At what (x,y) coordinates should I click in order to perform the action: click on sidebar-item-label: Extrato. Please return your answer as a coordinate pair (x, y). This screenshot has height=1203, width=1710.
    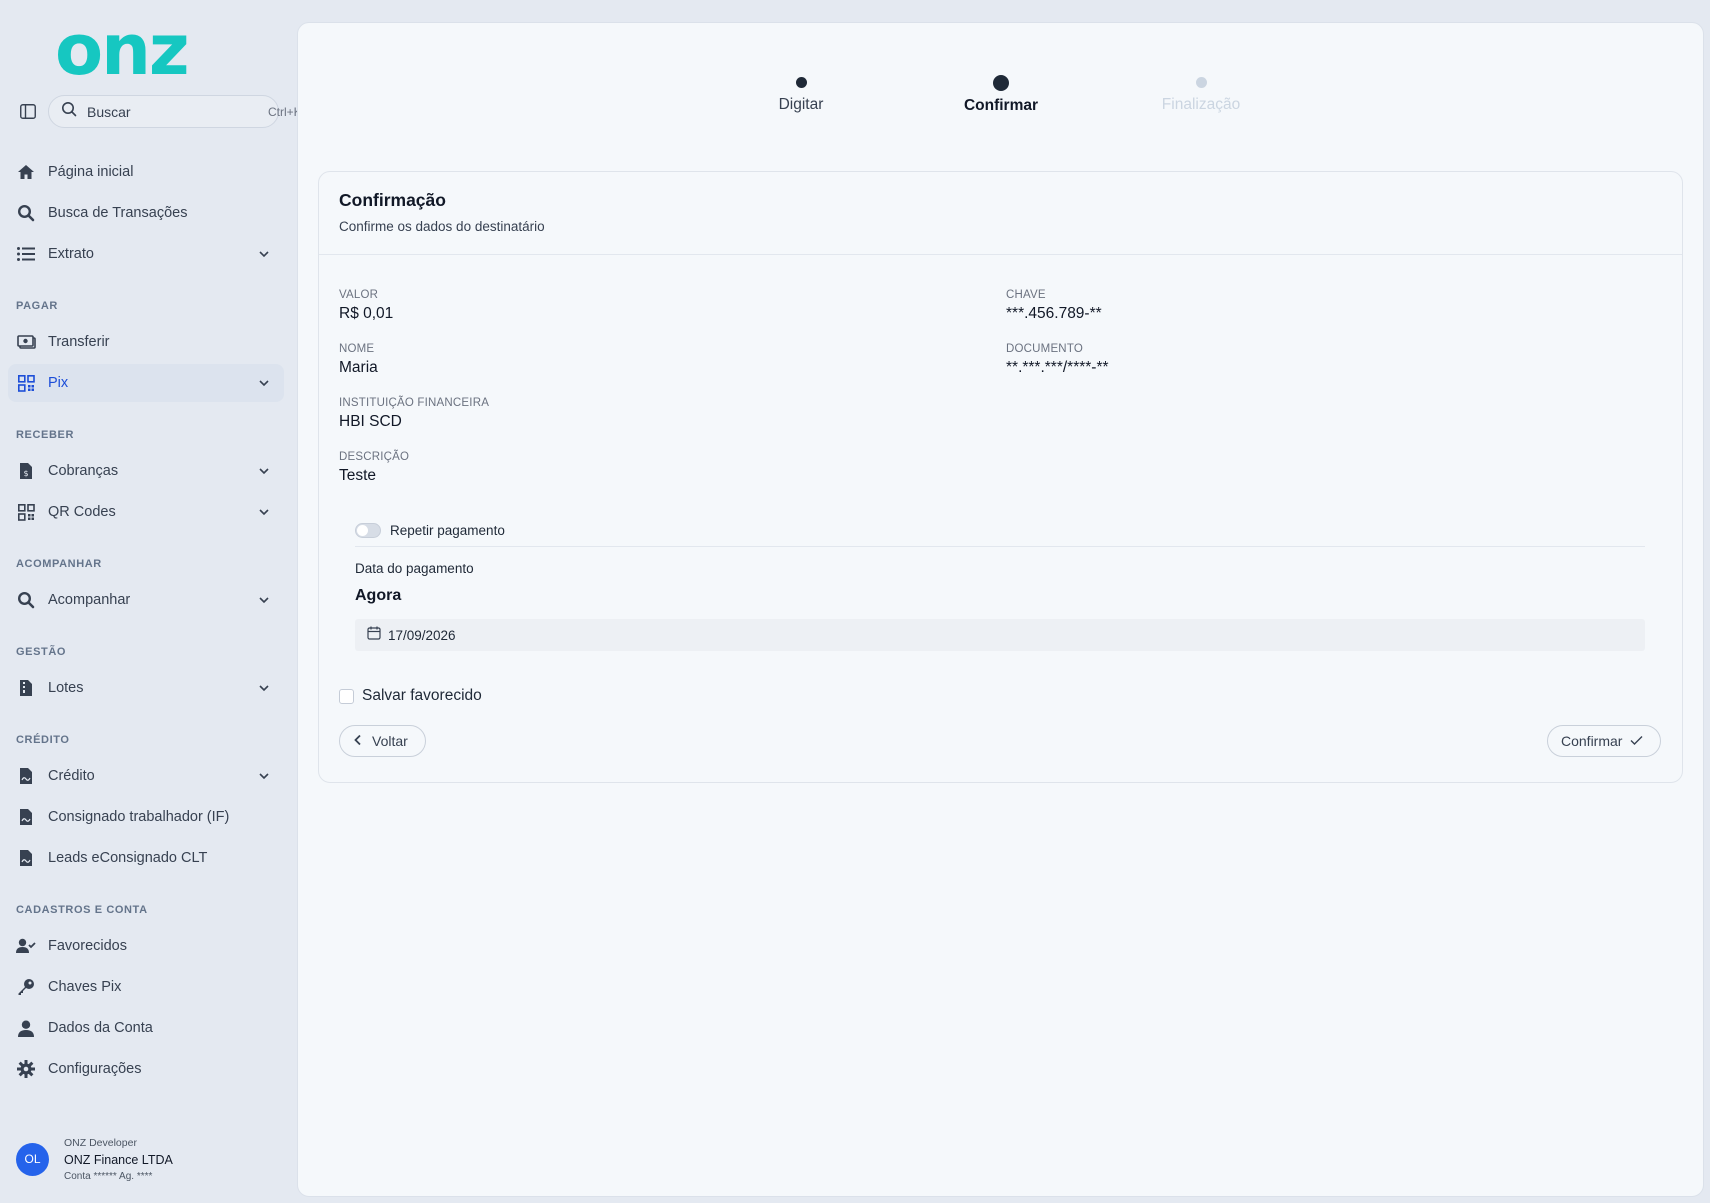
    Looking at the image, I should click on (71, 254).